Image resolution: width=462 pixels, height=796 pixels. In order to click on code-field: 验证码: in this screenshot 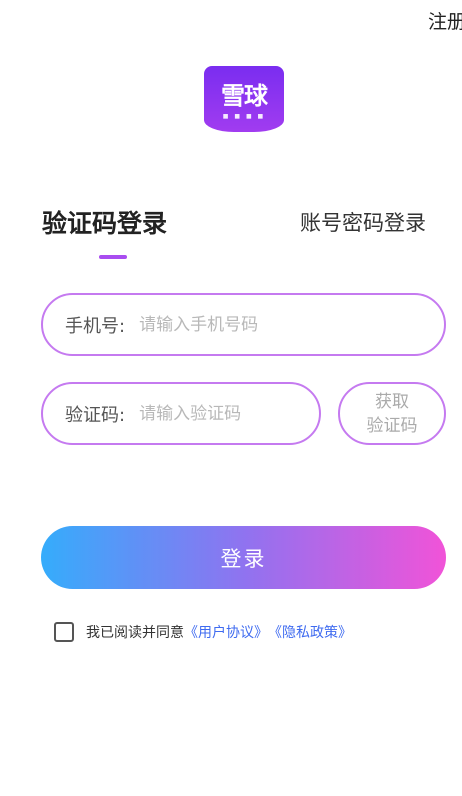, I will do `click(181, 413)`.